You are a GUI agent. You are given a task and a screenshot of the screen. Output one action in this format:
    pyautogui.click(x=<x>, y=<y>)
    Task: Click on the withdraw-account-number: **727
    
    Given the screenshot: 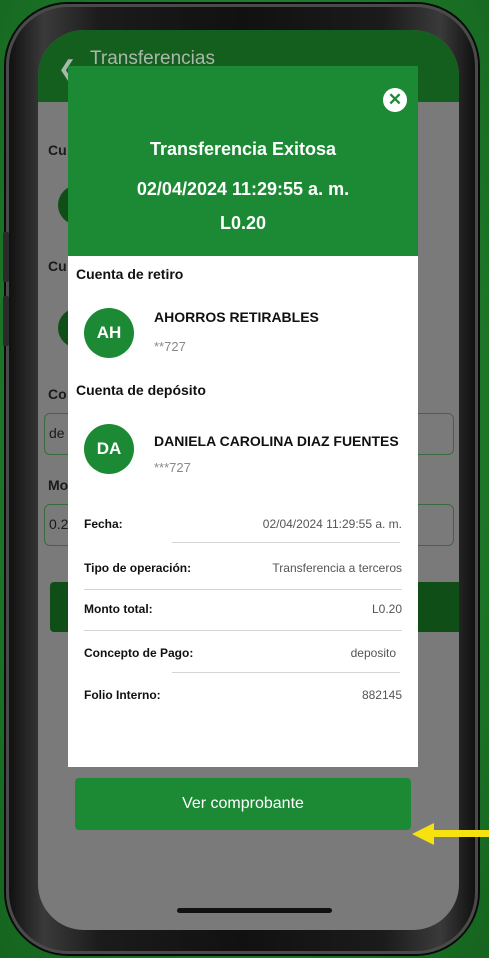 What is the action you would take?
    pyautogui.click(x=170, y=346)
    